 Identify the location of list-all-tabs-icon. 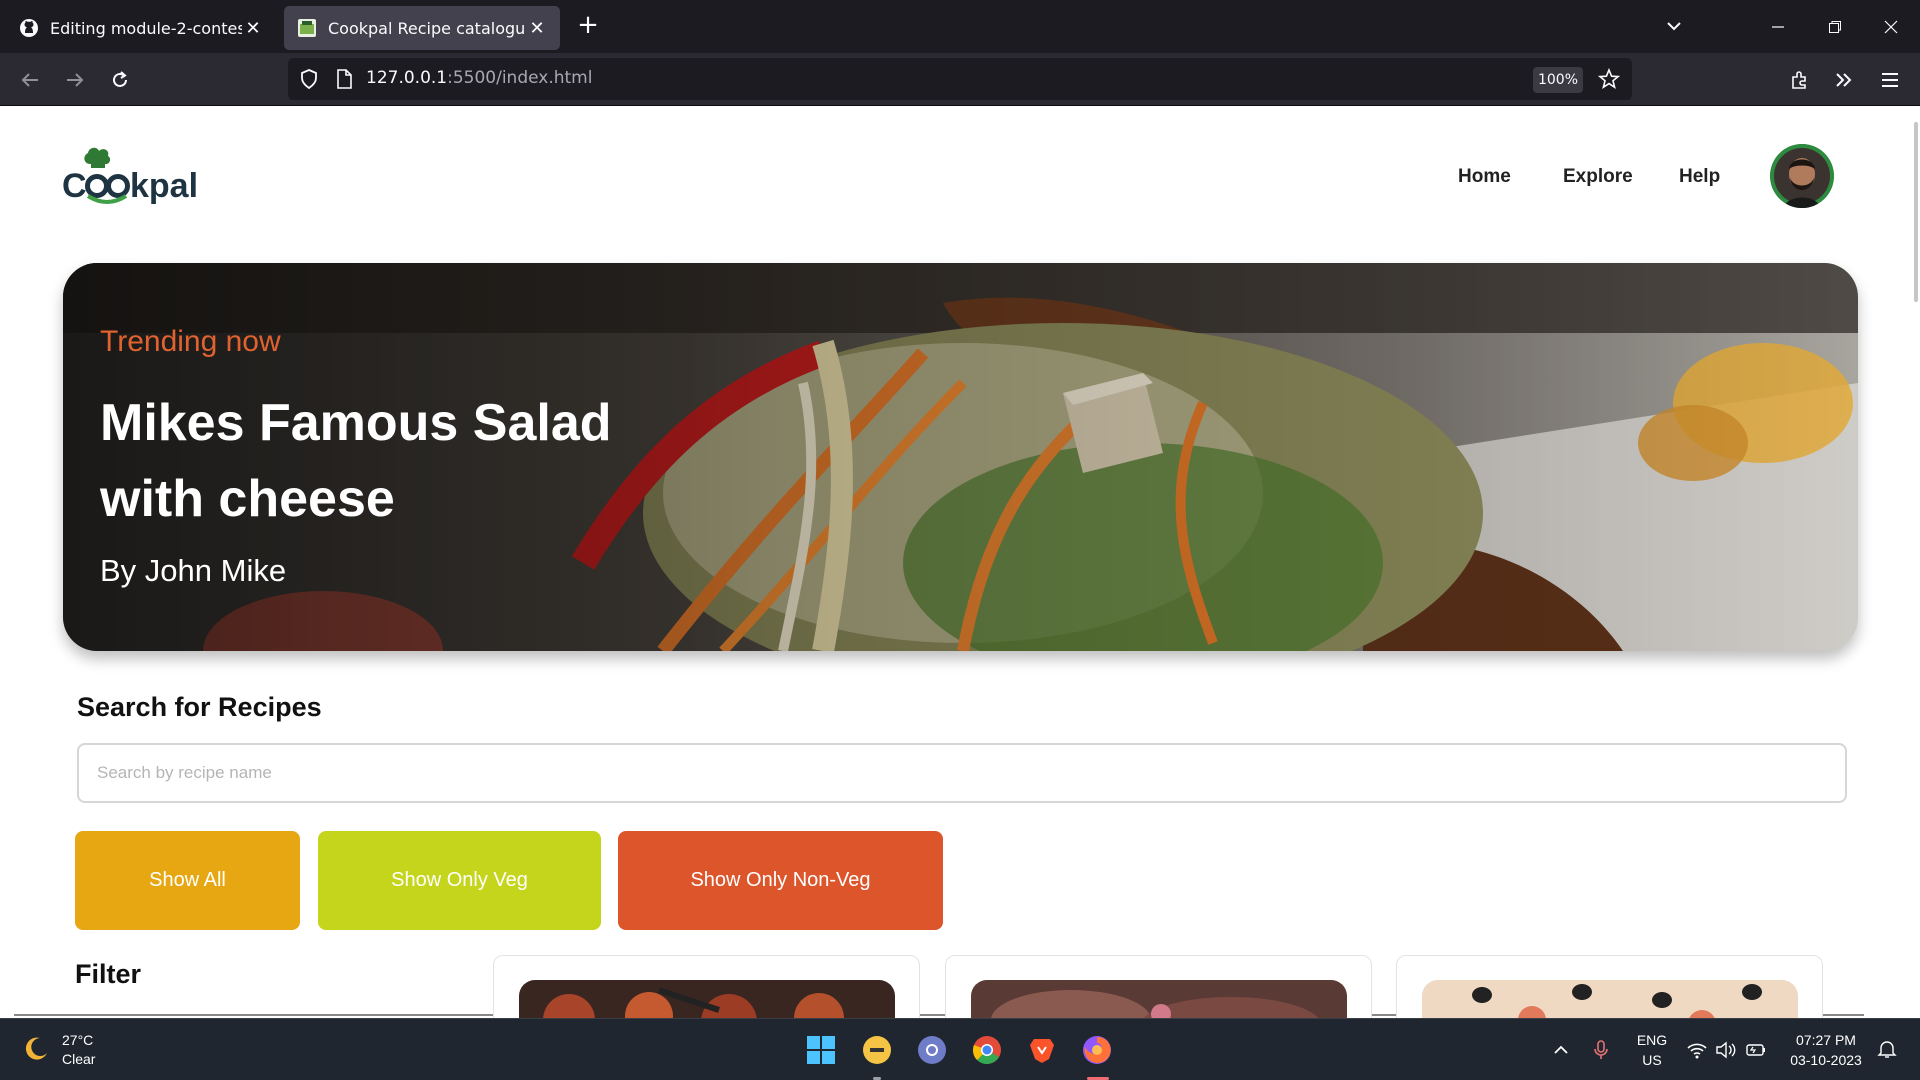
(1674, 27).